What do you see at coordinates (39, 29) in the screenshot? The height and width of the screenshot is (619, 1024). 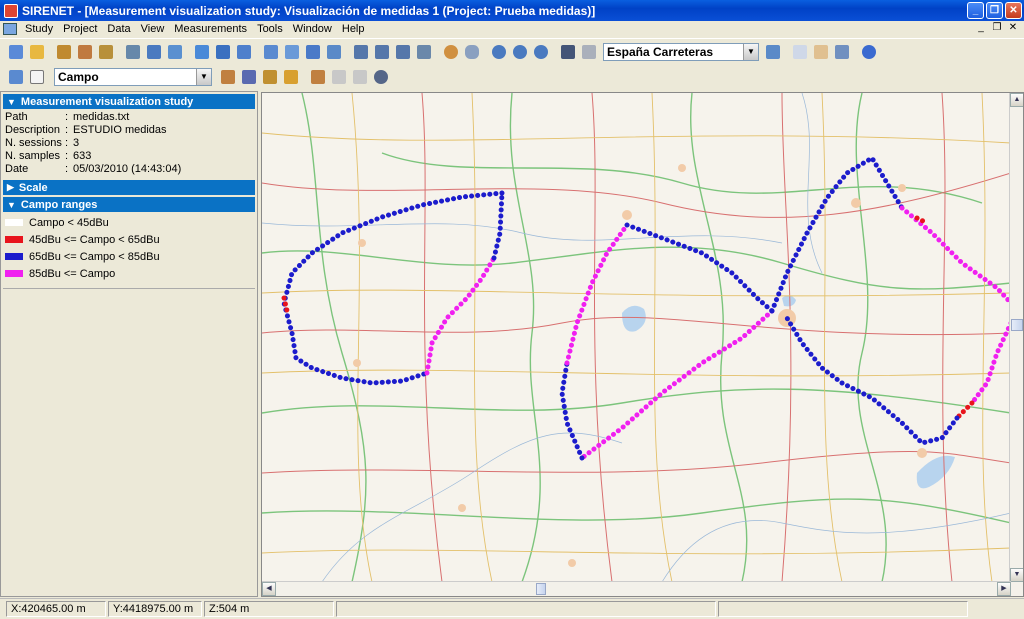 I see `menu-study: Study` at bounding box center [39, 29].